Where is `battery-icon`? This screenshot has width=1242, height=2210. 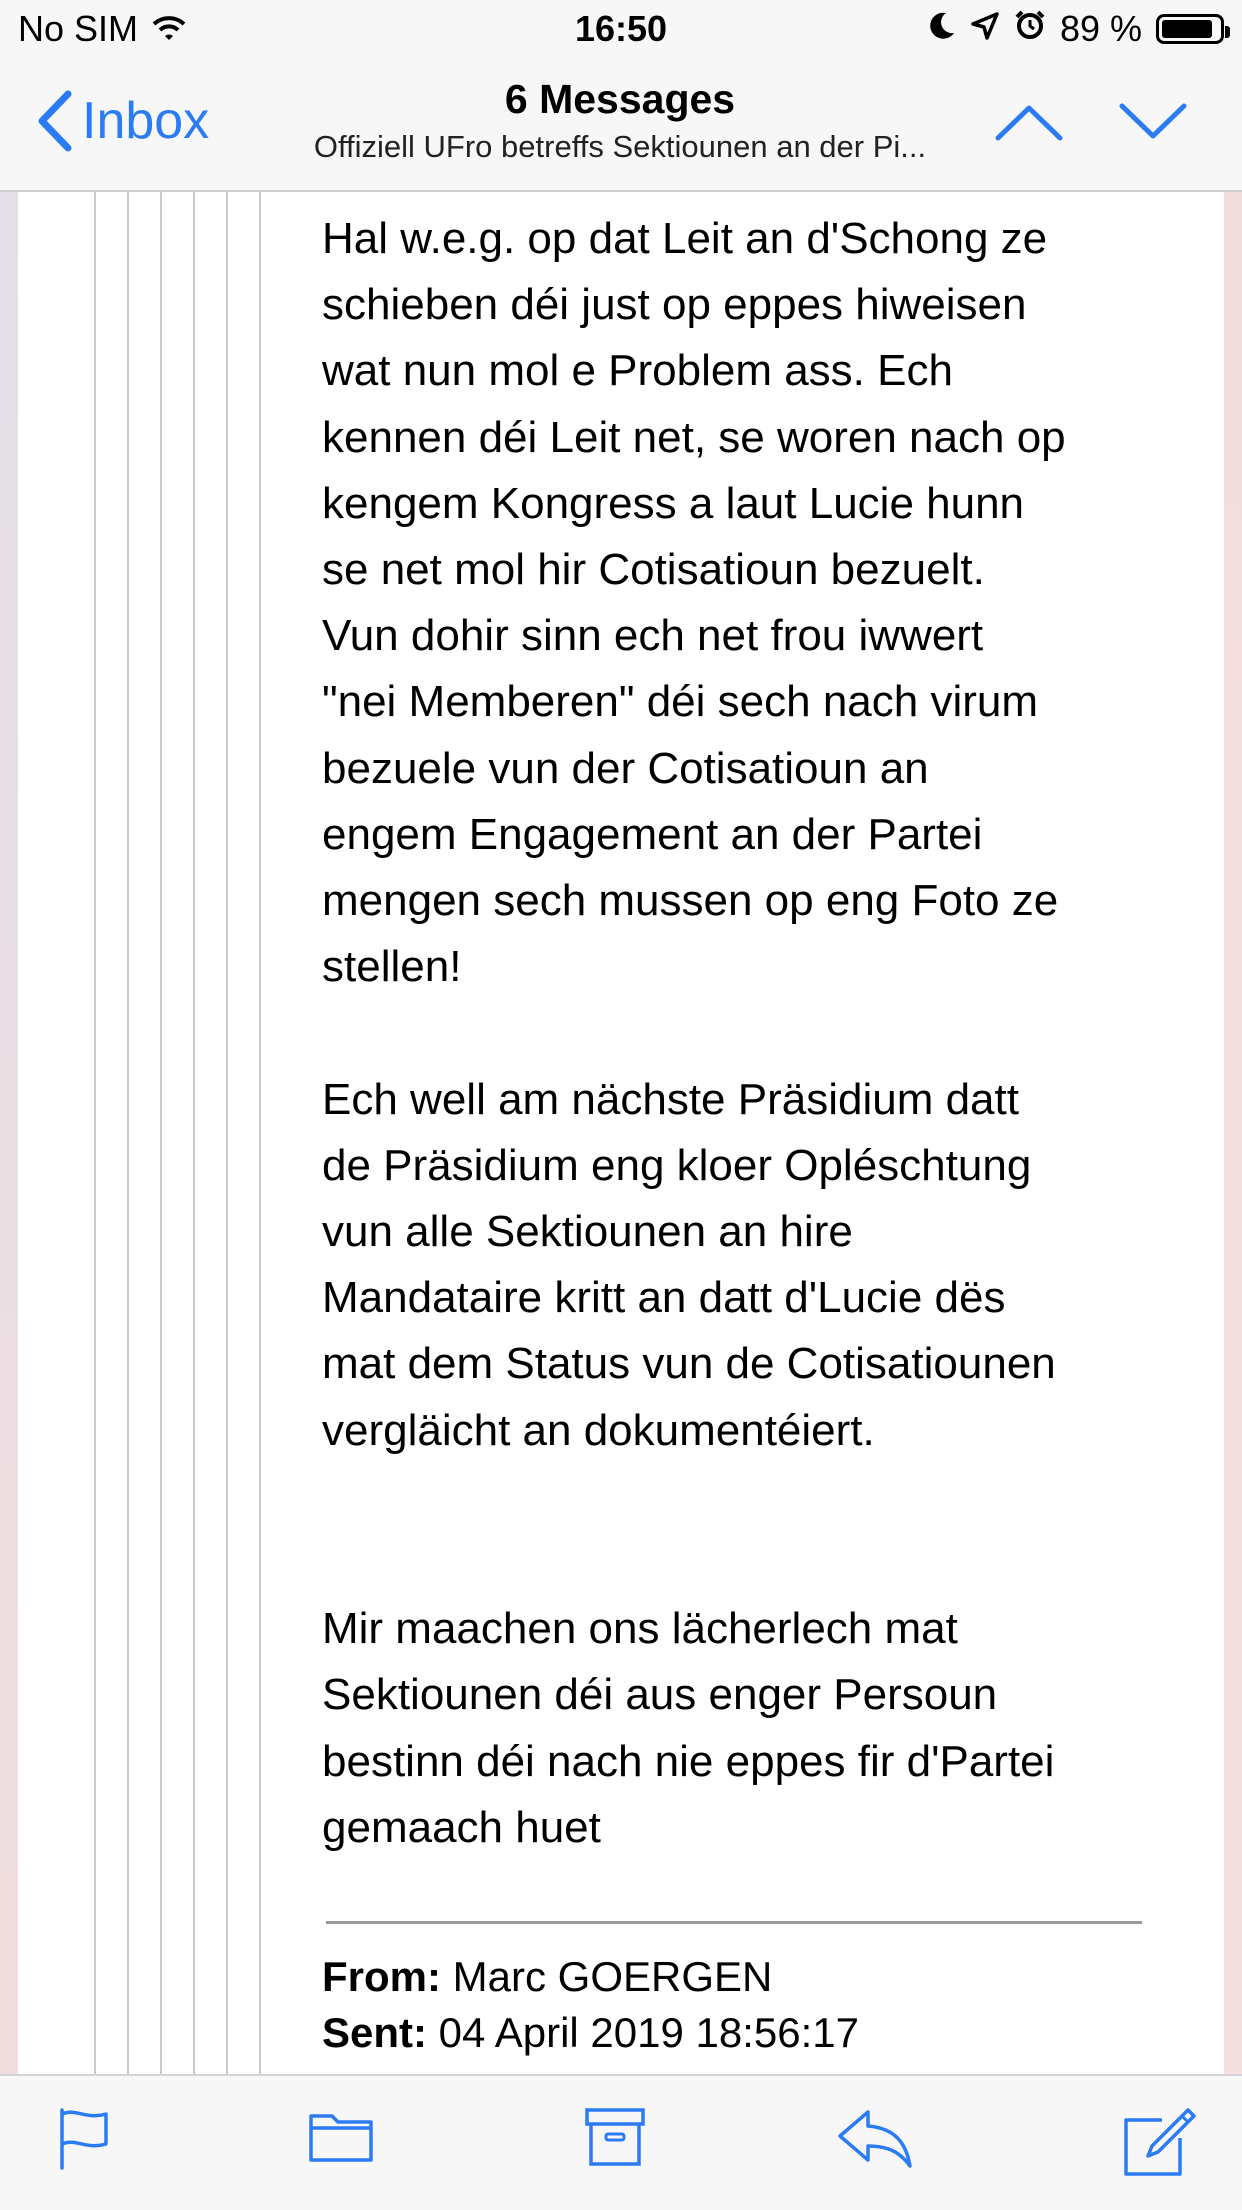
battery-icon is located at coordinates (1193, 29).